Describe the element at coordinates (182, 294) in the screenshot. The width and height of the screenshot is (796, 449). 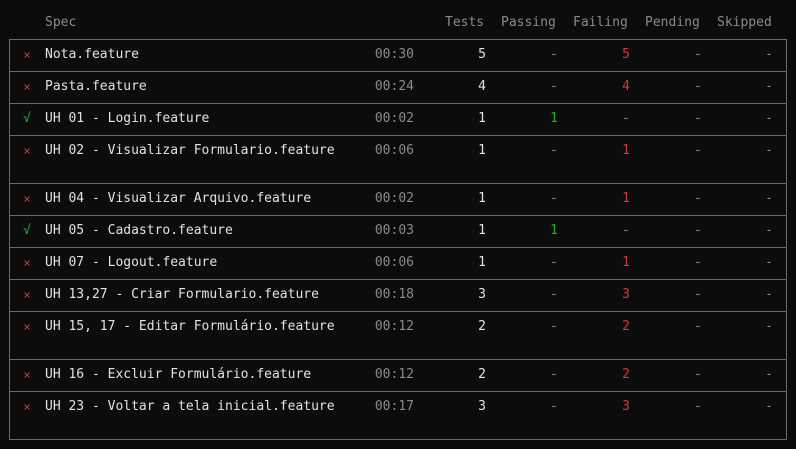
I see `spec-name: UH 13,27 - Criar Formulario.feature` at that location.